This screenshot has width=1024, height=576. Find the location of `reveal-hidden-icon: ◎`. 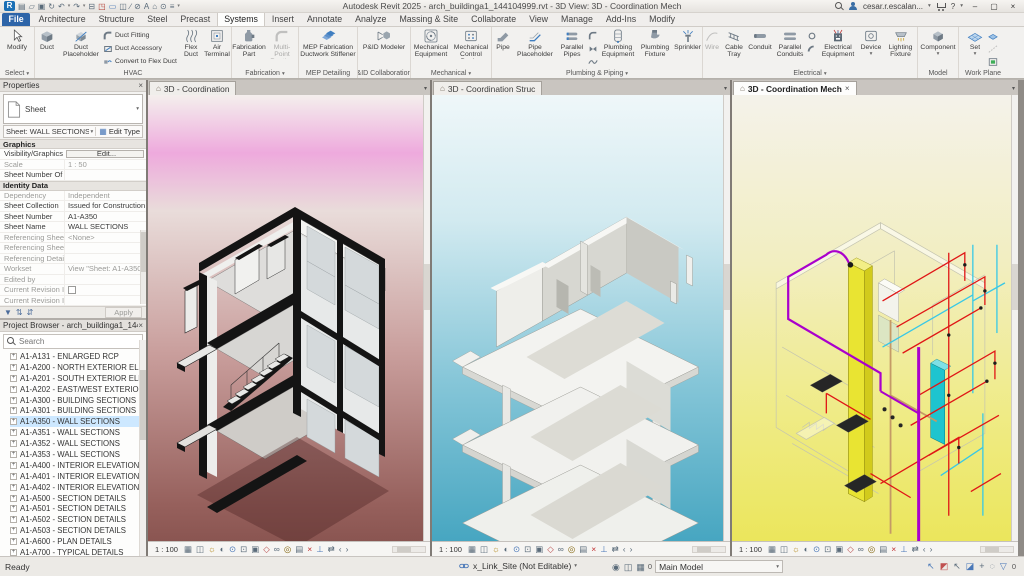

reveal-hidden-icon: ◎ is located at coordinates (871, 549).